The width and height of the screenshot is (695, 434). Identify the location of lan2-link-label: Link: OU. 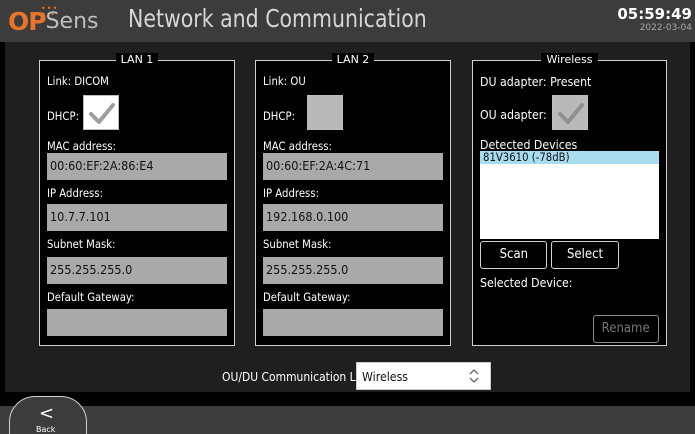
(284, 81).